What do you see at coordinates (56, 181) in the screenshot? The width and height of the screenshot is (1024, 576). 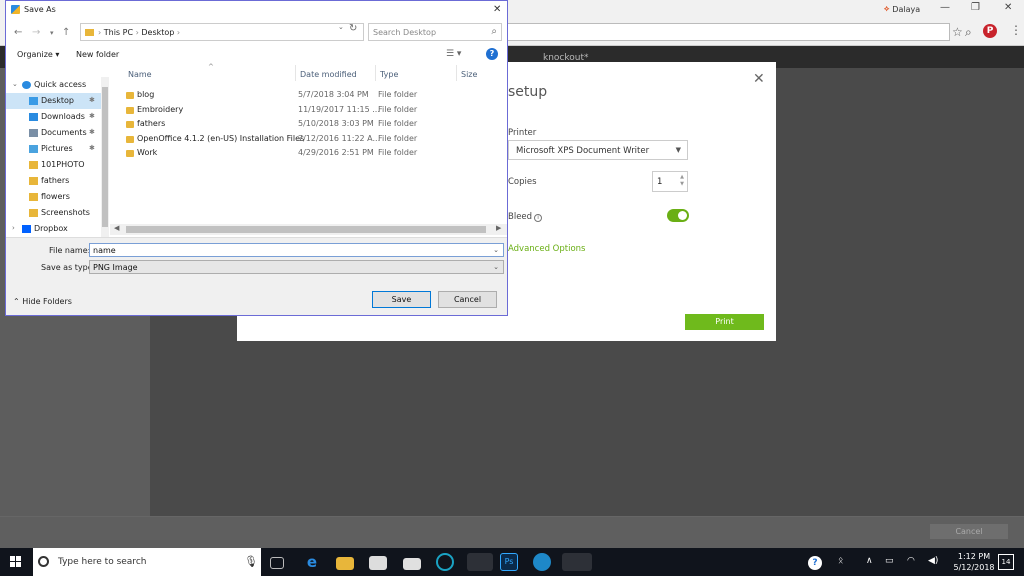 I see `nav-item: fathers` at bounding box center [56, 181].